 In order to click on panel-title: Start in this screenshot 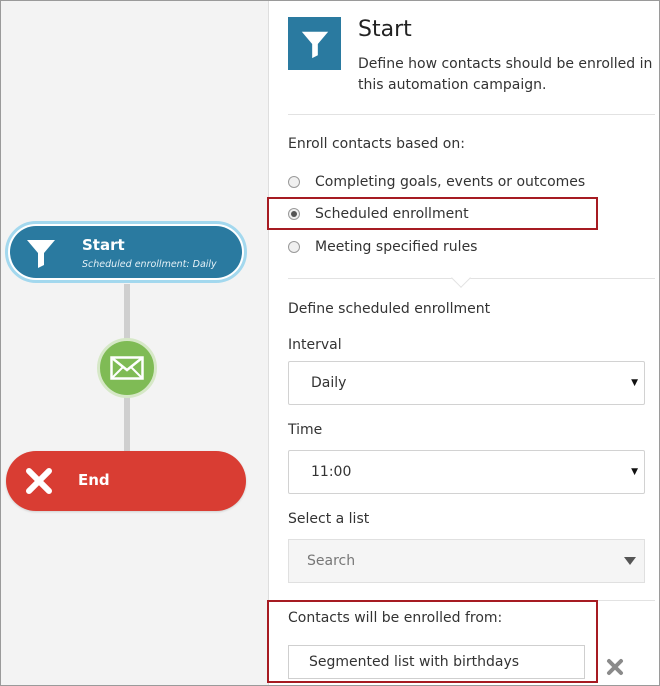, I will do `click(385, 29)`.